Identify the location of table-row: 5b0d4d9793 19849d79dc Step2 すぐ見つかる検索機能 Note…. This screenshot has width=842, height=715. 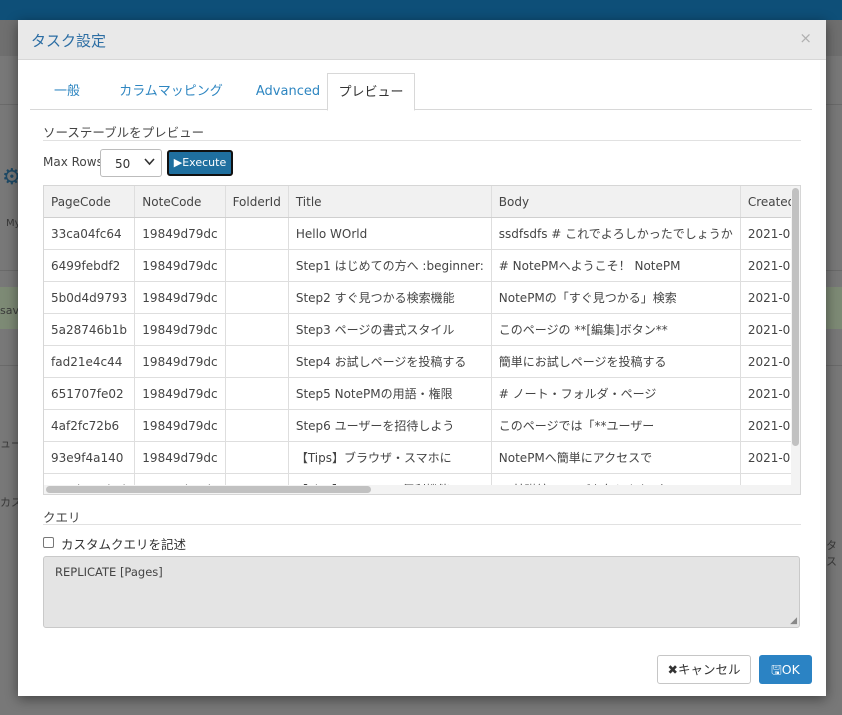
(422, 297).